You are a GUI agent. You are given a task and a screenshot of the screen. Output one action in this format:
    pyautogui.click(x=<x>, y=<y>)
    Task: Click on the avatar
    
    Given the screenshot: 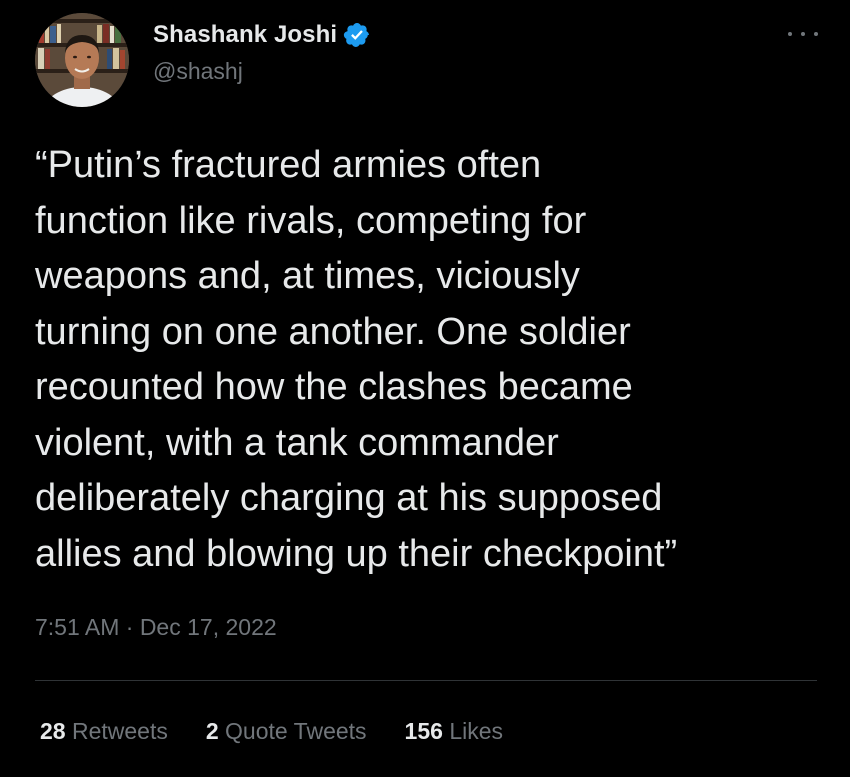 What is the action you would take?
    pyautogui.click(x=82, y=60)
    